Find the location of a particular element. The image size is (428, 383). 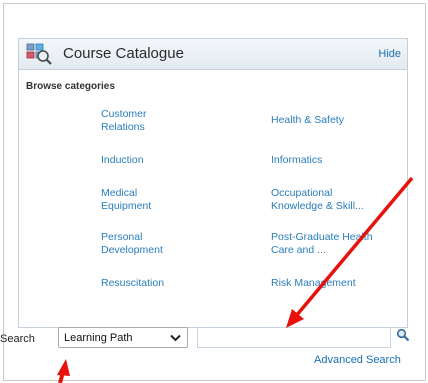

catalogue-icon is located at coordinates (39, 54).